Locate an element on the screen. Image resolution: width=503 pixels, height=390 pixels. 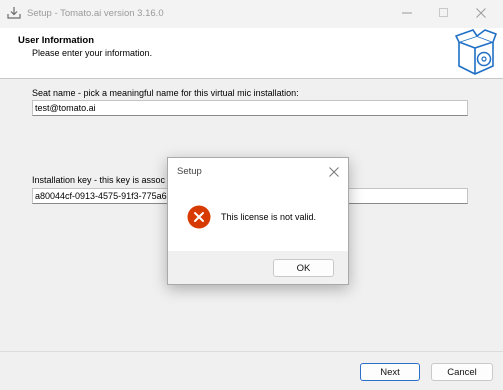
error-icon is located at coordinates (199, 217).